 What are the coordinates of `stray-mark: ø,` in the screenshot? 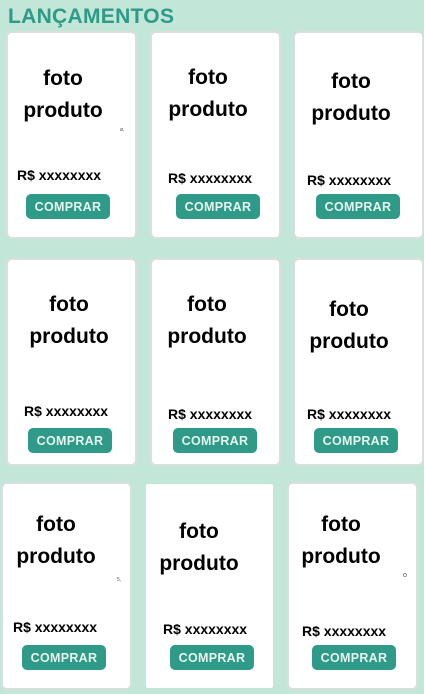 It's located at (122, 130).